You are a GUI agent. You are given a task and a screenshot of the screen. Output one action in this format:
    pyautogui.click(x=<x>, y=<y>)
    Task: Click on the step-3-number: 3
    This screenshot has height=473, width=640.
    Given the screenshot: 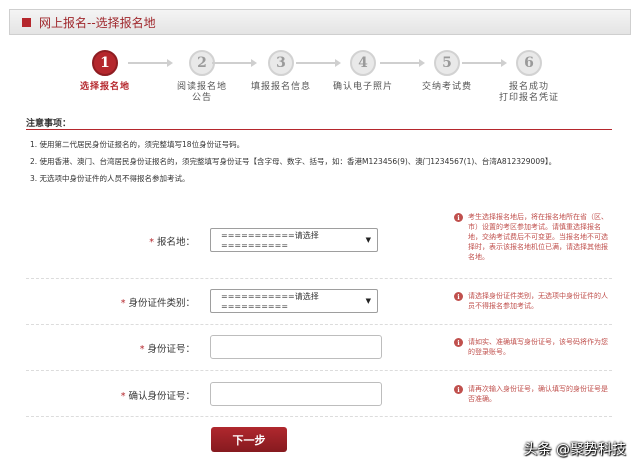 What is the action you would take?
    pyautogui.click(x=281, y=63)
    